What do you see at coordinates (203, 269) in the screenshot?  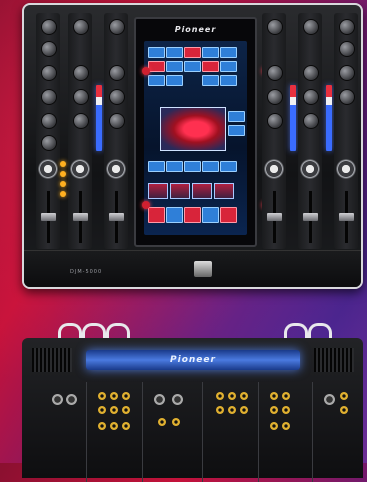 I see `crossfader` at bounding box center [203, 269].